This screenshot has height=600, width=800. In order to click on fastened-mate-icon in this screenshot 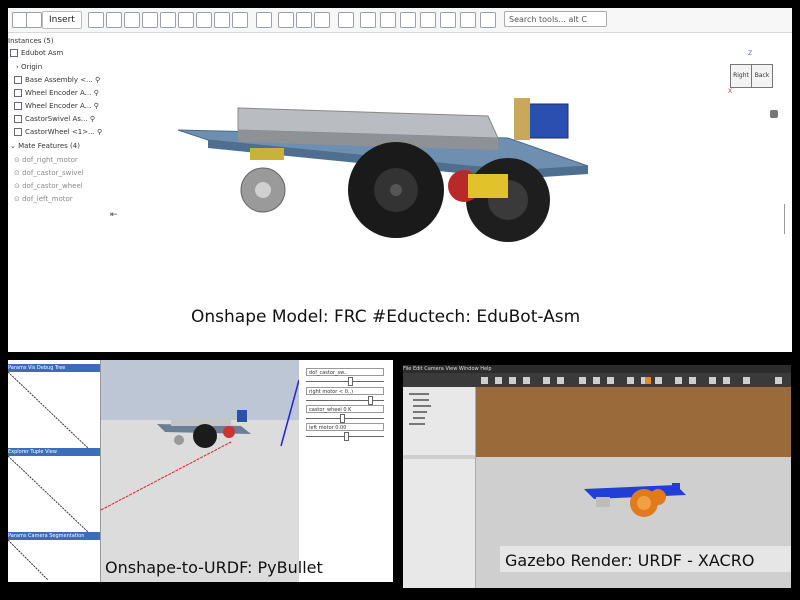, I will do `click(132, 20)`.